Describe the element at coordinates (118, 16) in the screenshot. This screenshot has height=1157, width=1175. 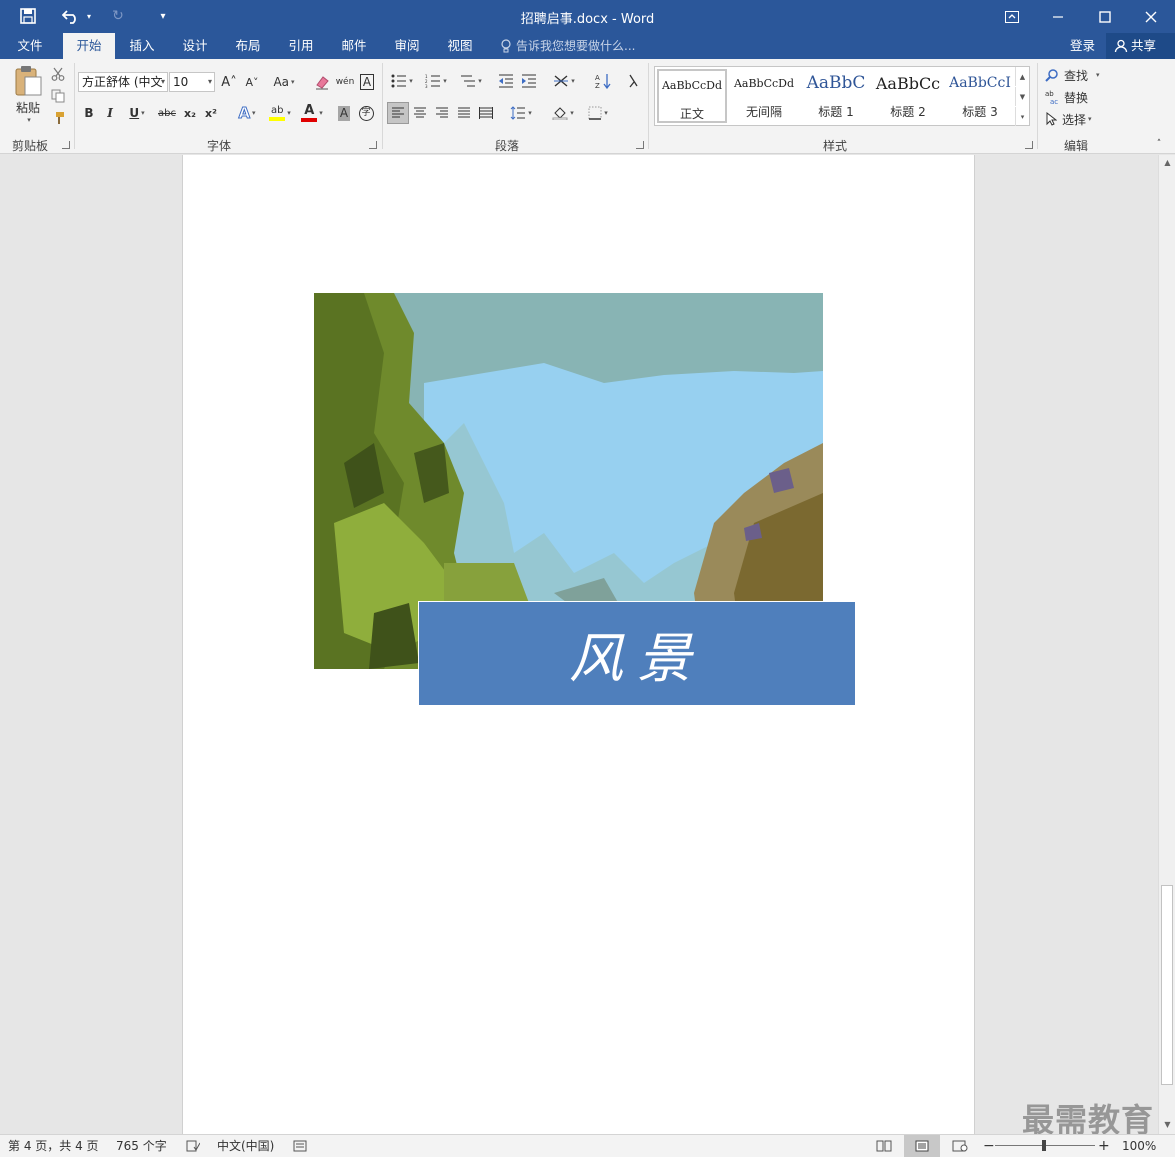
I see `redo-icon: ↻` at that location.